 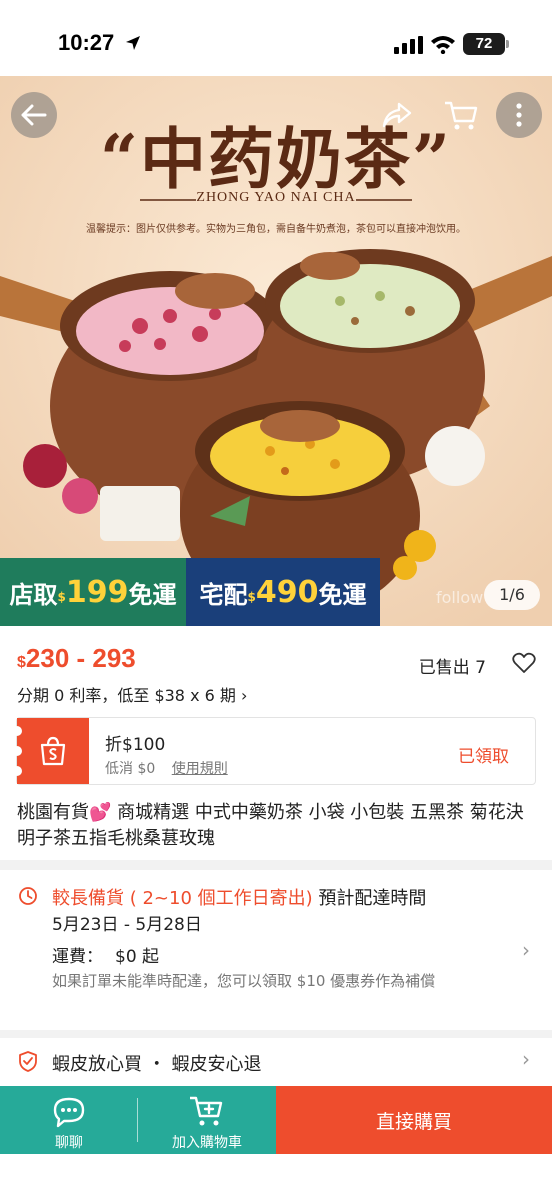 I want to click on voucher-conditions: 低消 $0 使用規則, so click(x=166, y=768).